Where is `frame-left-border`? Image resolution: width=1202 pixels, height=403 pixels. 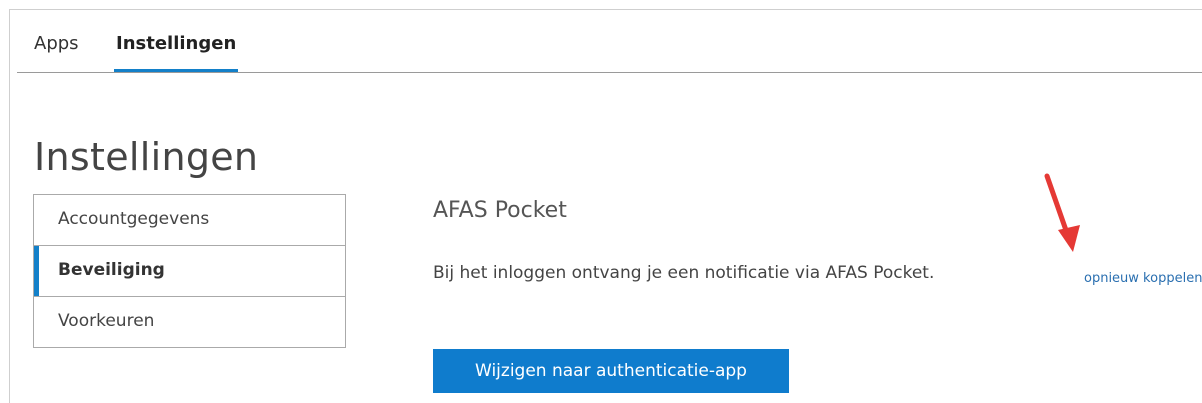
frame-left-border is located at coordinates (9, 206).